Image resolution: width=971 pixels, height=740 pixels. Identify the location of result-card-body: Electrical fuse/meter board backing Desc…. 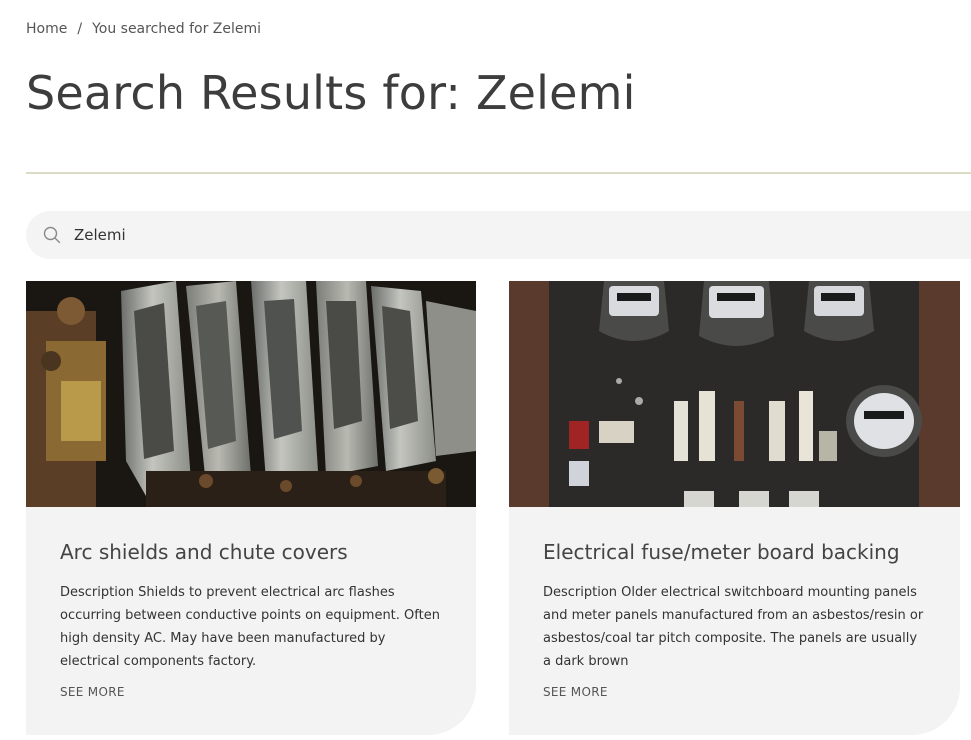
(734, 603).